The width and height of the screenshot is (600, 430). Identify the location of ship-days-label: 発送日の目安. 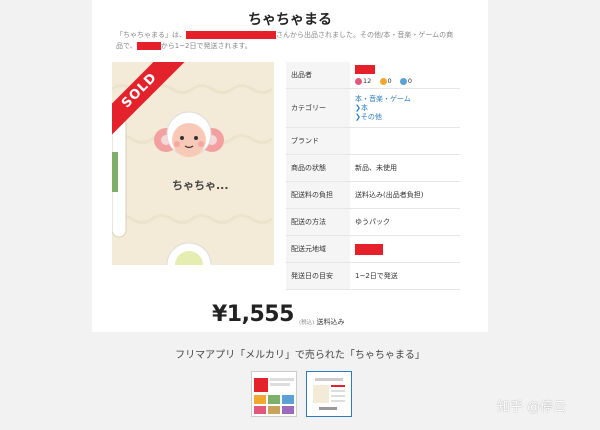
(318, 276).